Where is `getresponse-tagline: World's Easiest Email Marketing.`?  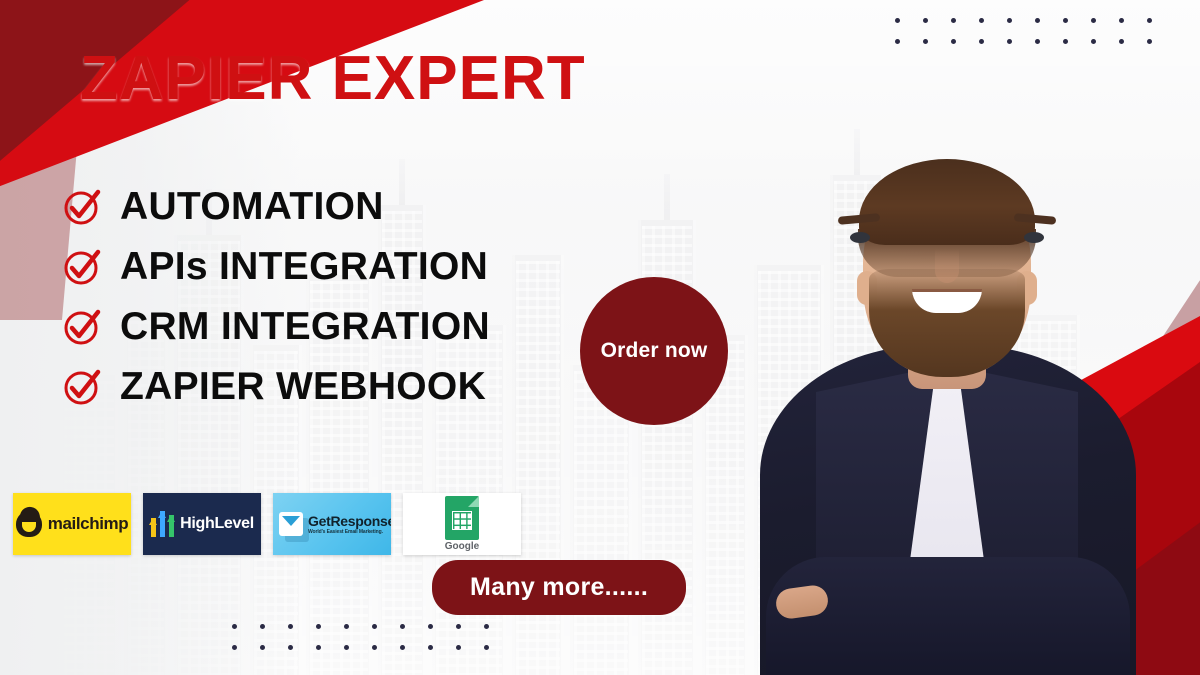 getresponse-tagline: World's Easiest Email Marketing. is located at coordinates (345, 531).